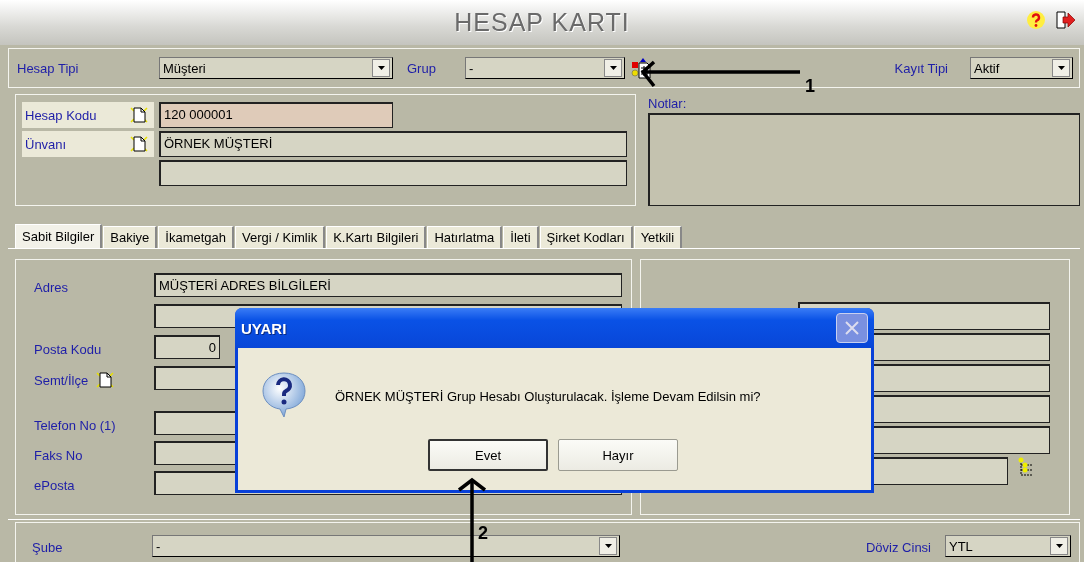 This screenshot has width=1084, height=562. What do you see at coordinates (48, 68) in the screenshot?
I see `field-label: Hesap Tipi` at bounding box center [48, 68].